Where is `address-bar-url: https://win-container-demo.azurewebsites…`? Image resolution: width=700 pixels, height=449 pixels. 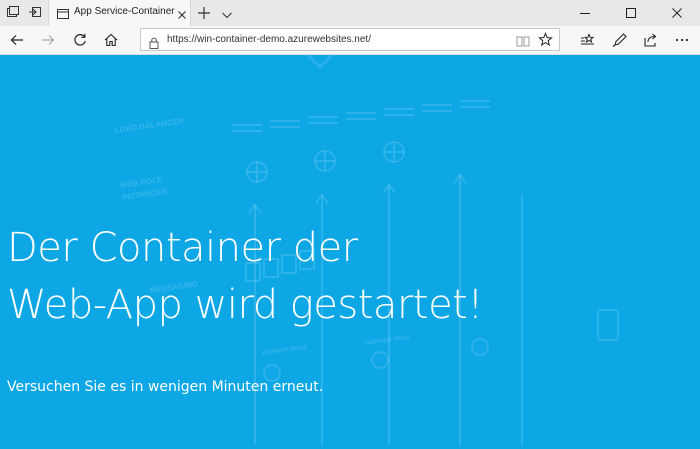
address-bar-url: https://win-container-demo.azurewebsites… is located at coordinates (269, 39).